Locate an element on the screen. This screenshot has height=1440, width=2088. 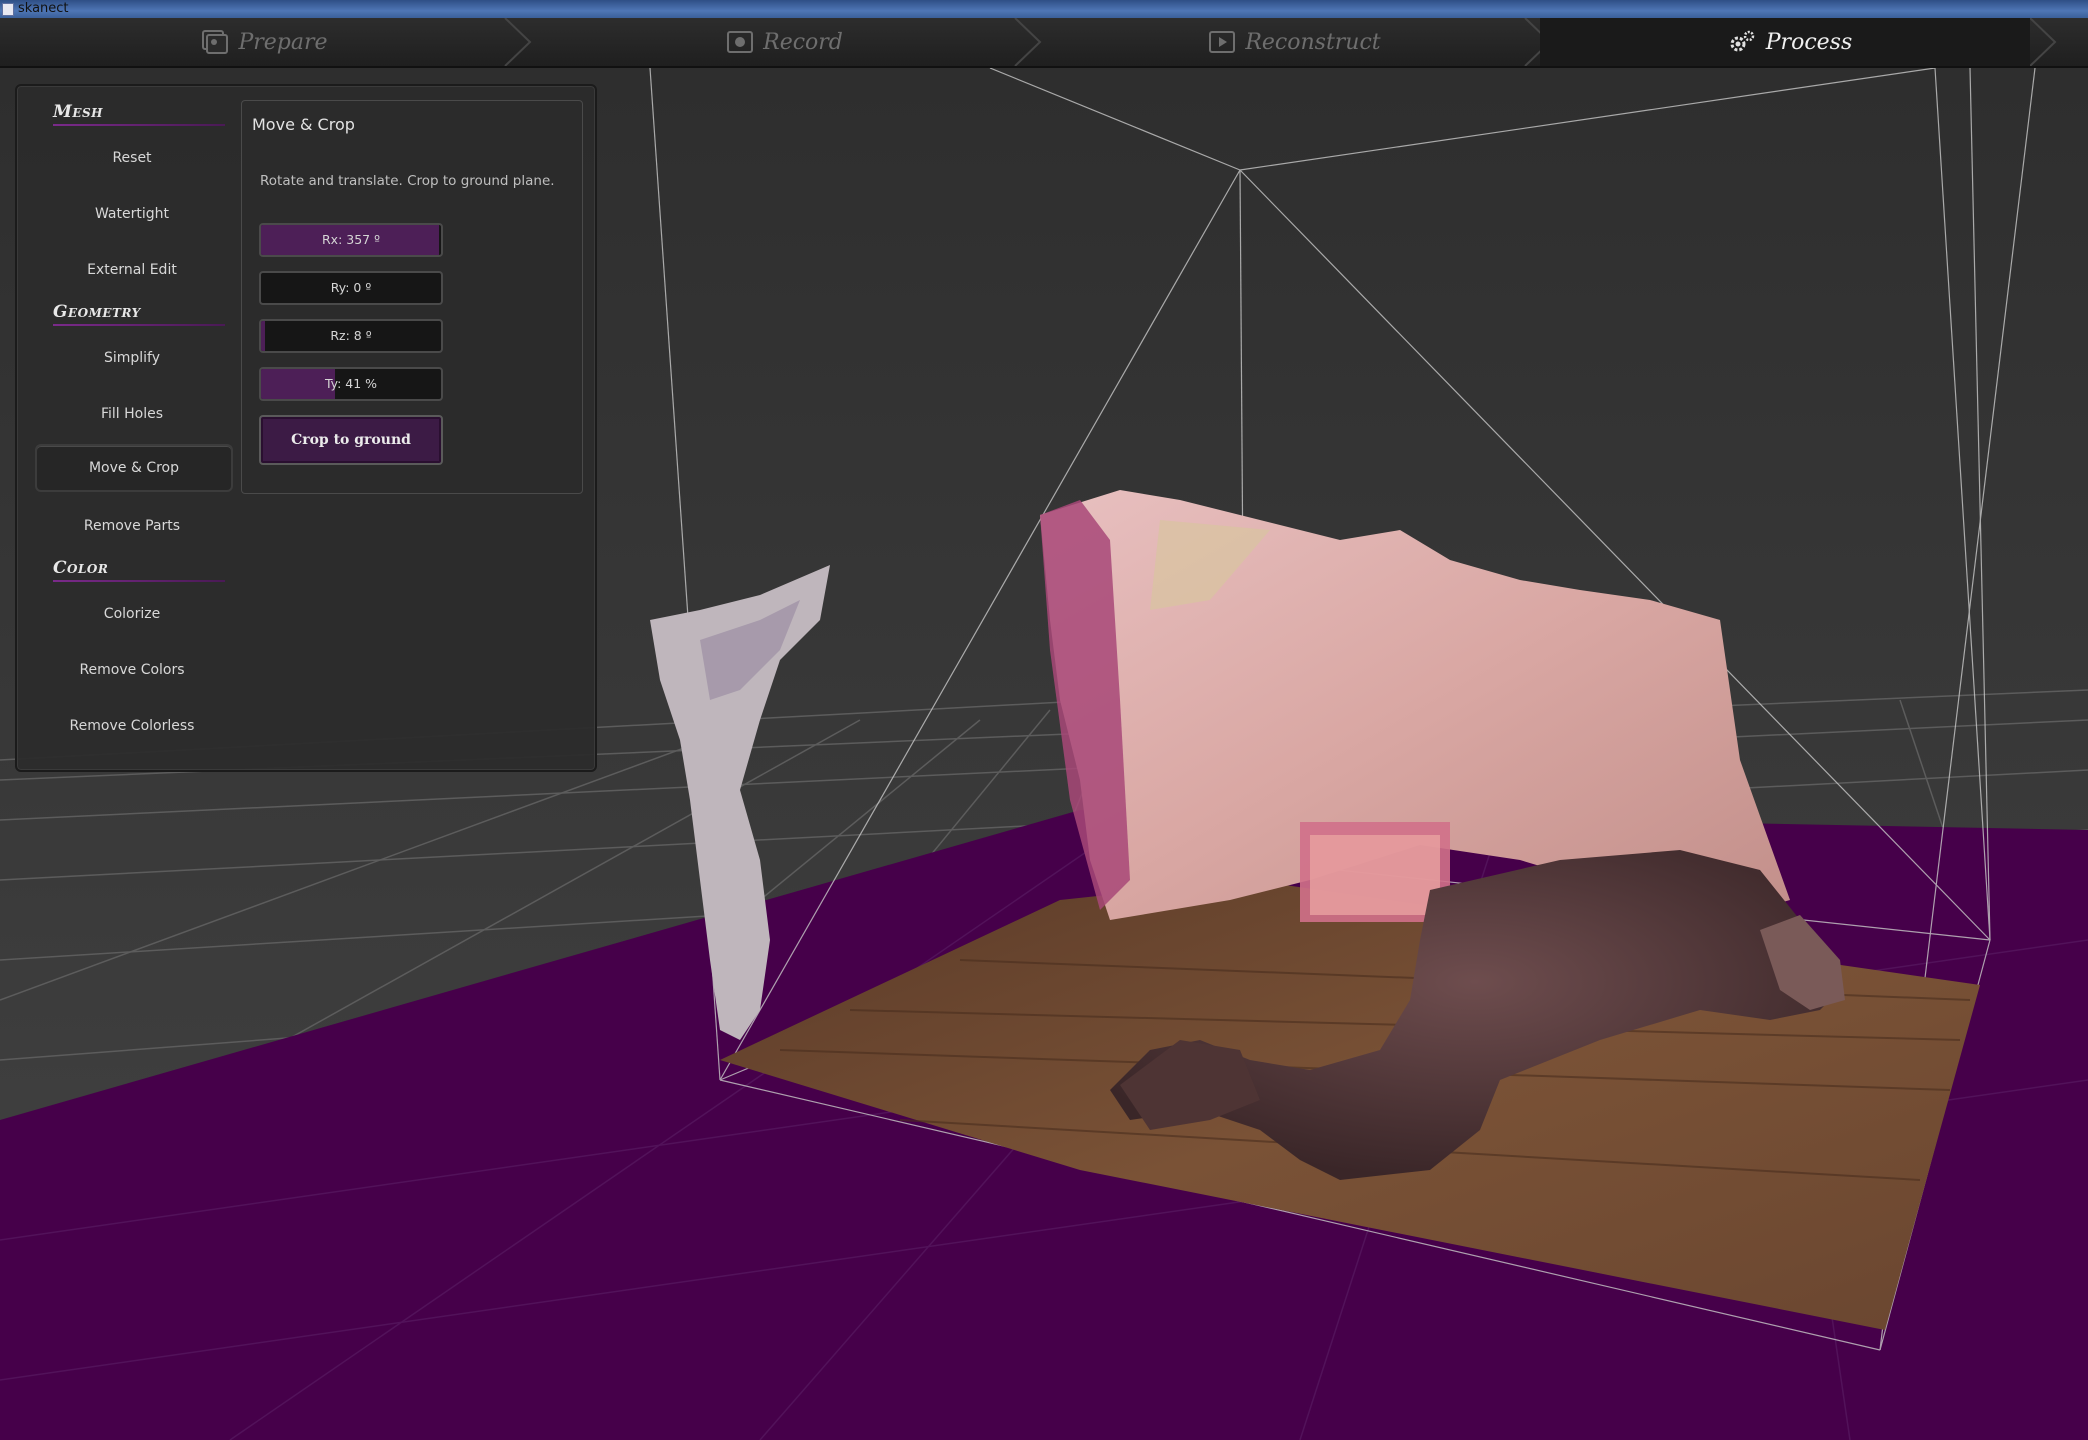
remove-colors-button: Remove Colors is located at coordinates (132, 670).